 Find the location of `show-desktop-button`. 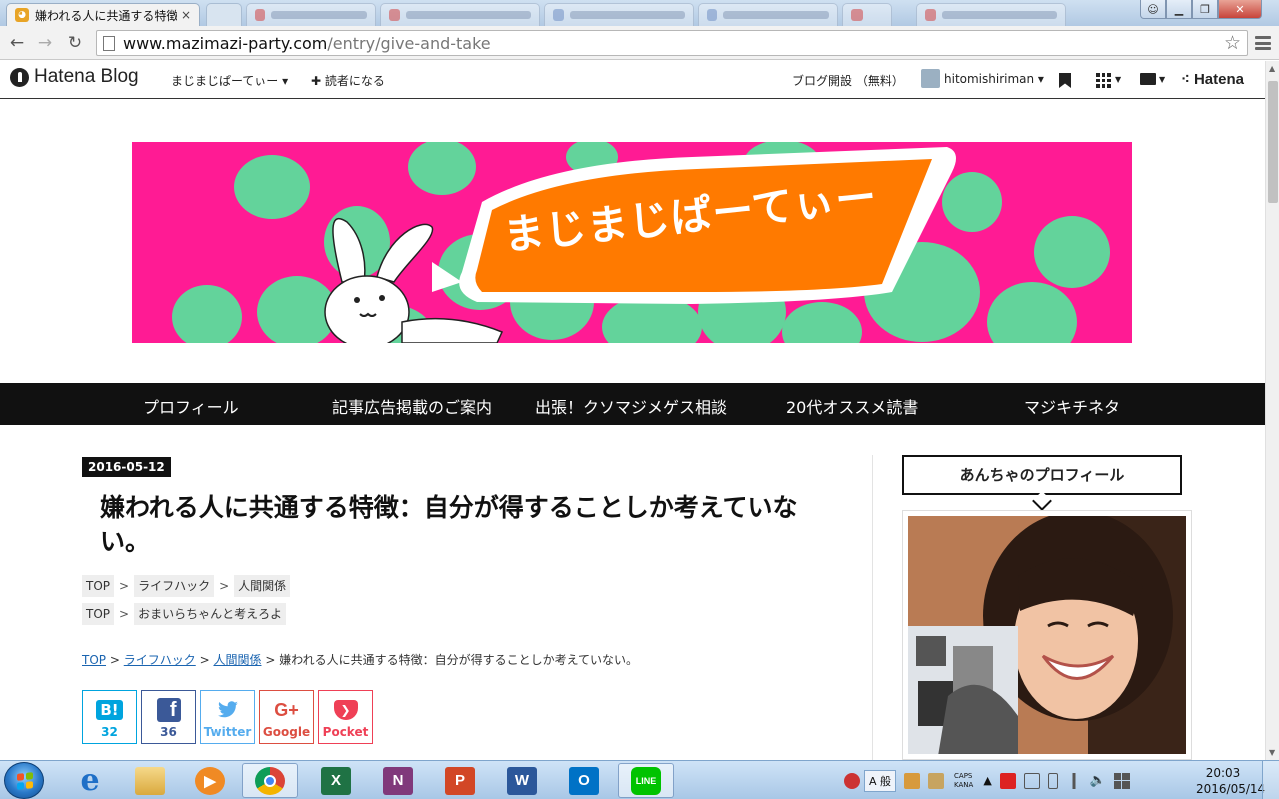

show-desktop-button is located at coordinates (1270, 780).